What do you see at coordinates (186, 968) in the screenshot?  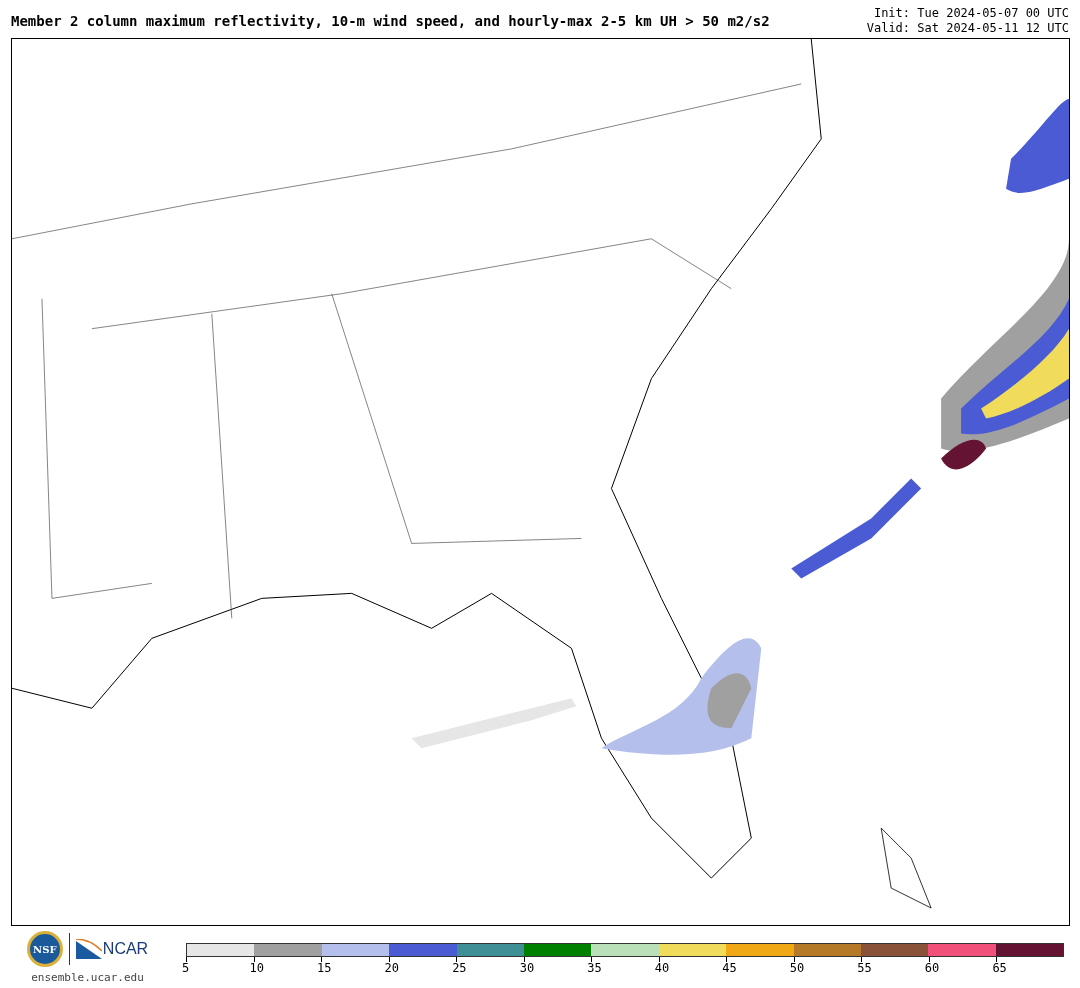 I see `tick-label: 5` at bounding box center [186, 968].